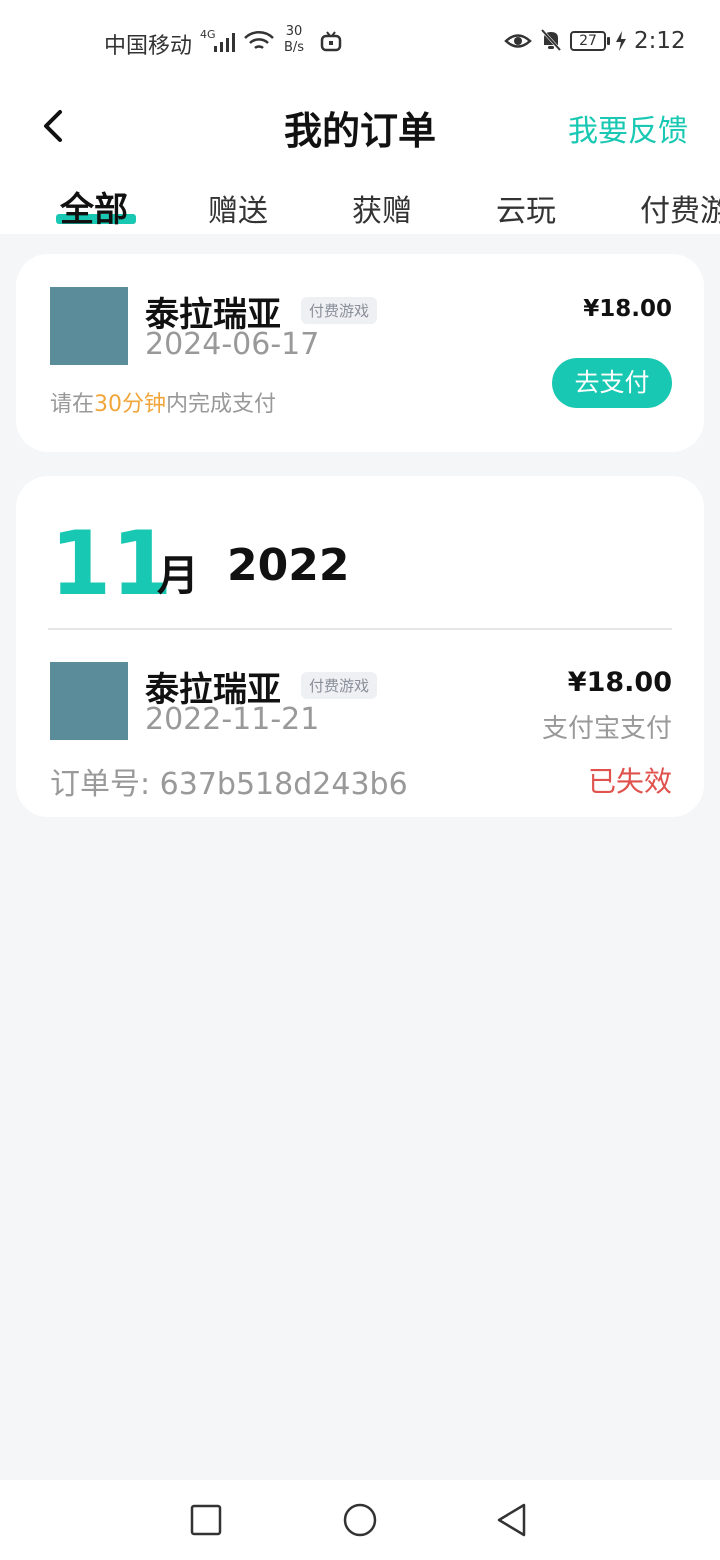  Describe the element at coordinates (232, 344) in the screenshot. I see `order-date: 2024-06-17` at that location.